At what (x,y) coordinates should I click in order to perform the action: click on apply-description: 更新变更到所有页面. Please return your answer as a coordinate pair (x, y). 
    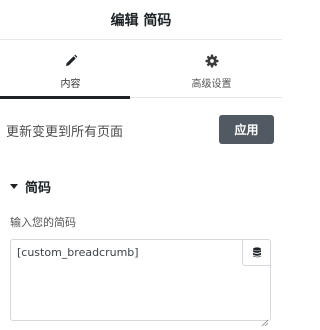
    Looking at the image, I should click on (65, 132).